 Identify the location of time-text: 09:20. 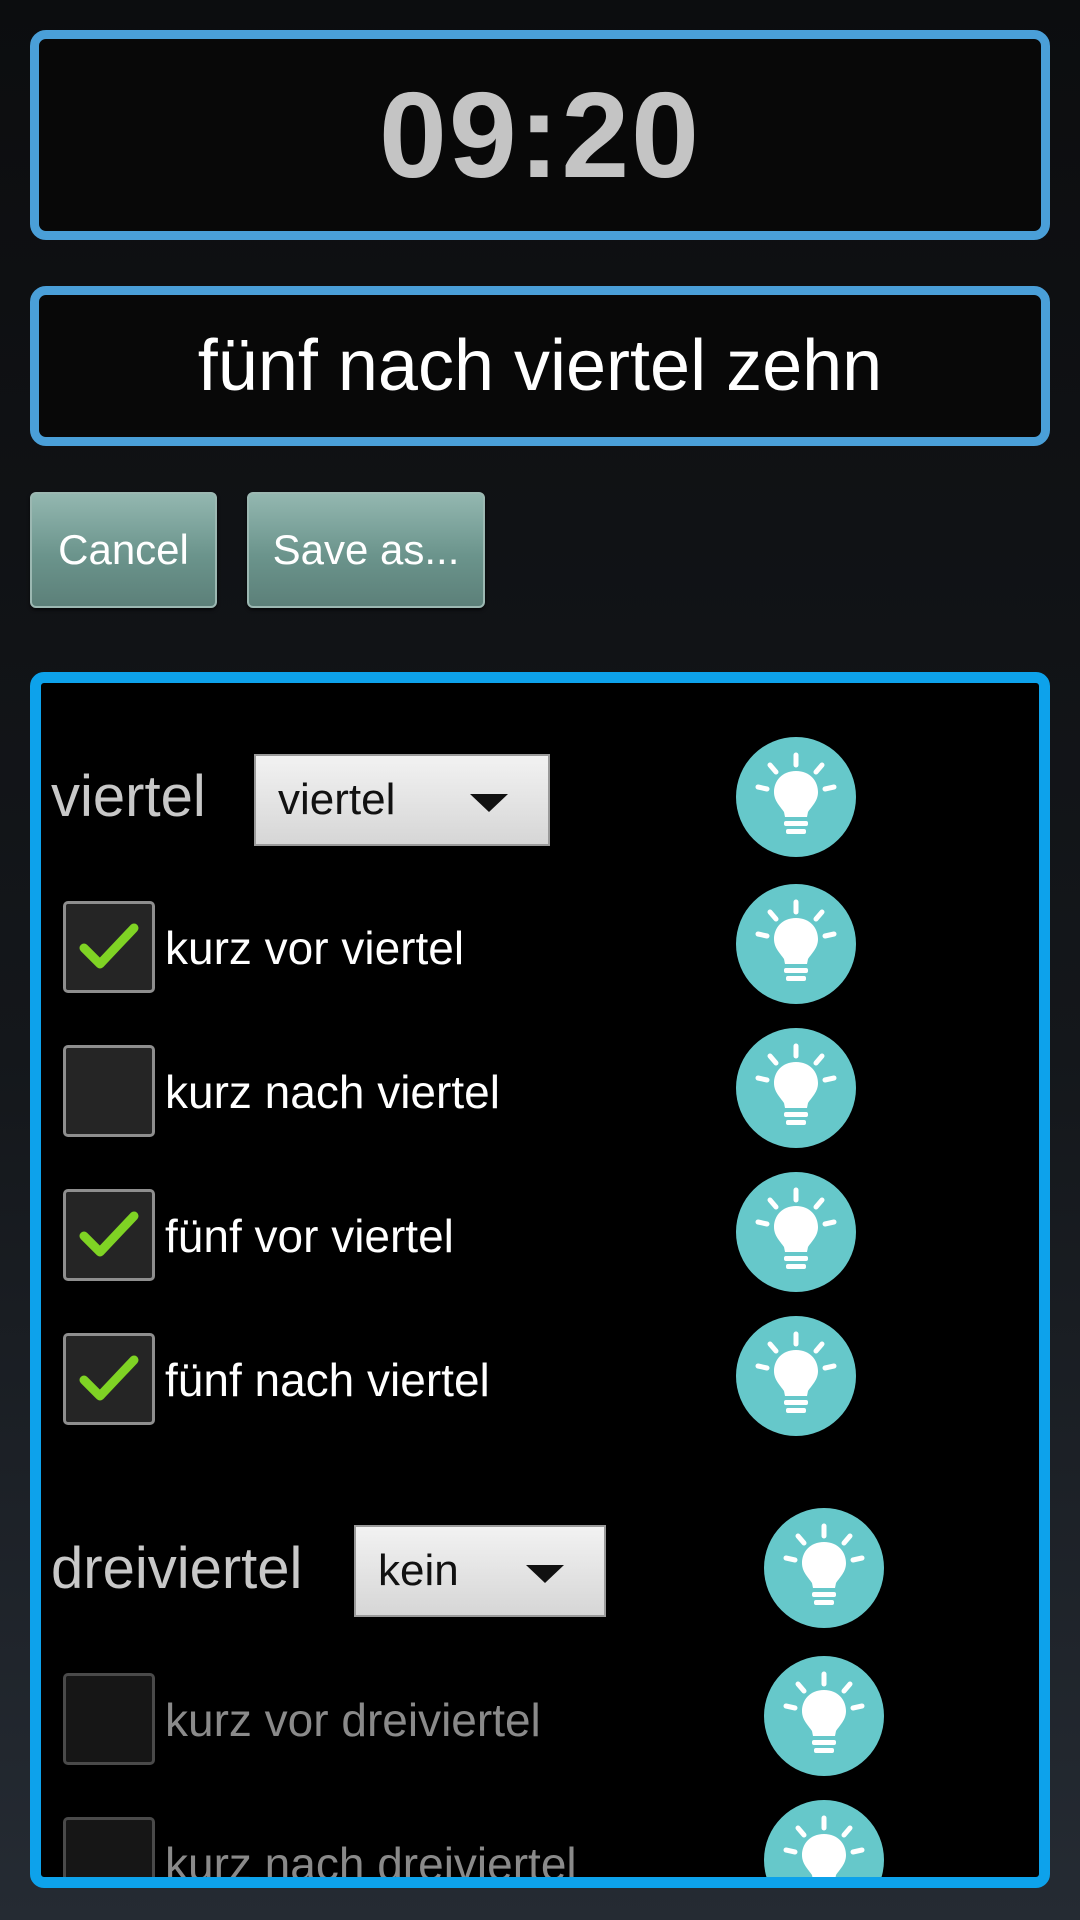
(540, 135).